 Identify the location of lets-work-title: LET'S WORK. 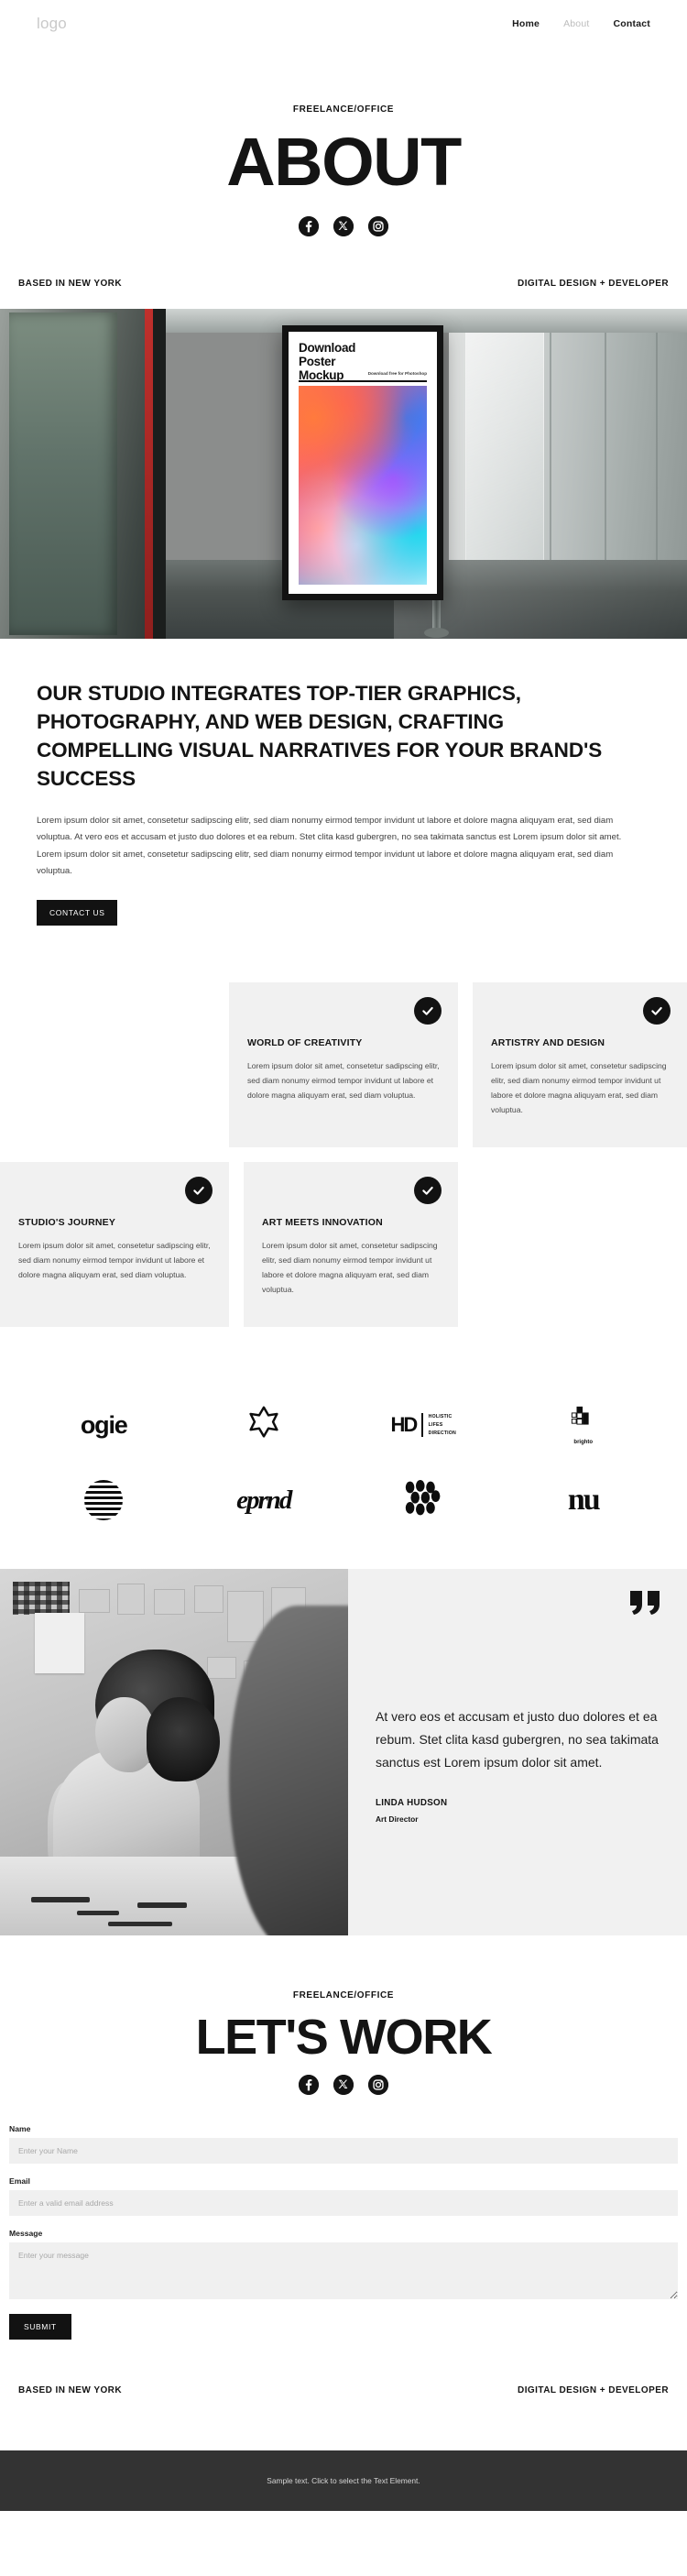
(344, 2038).